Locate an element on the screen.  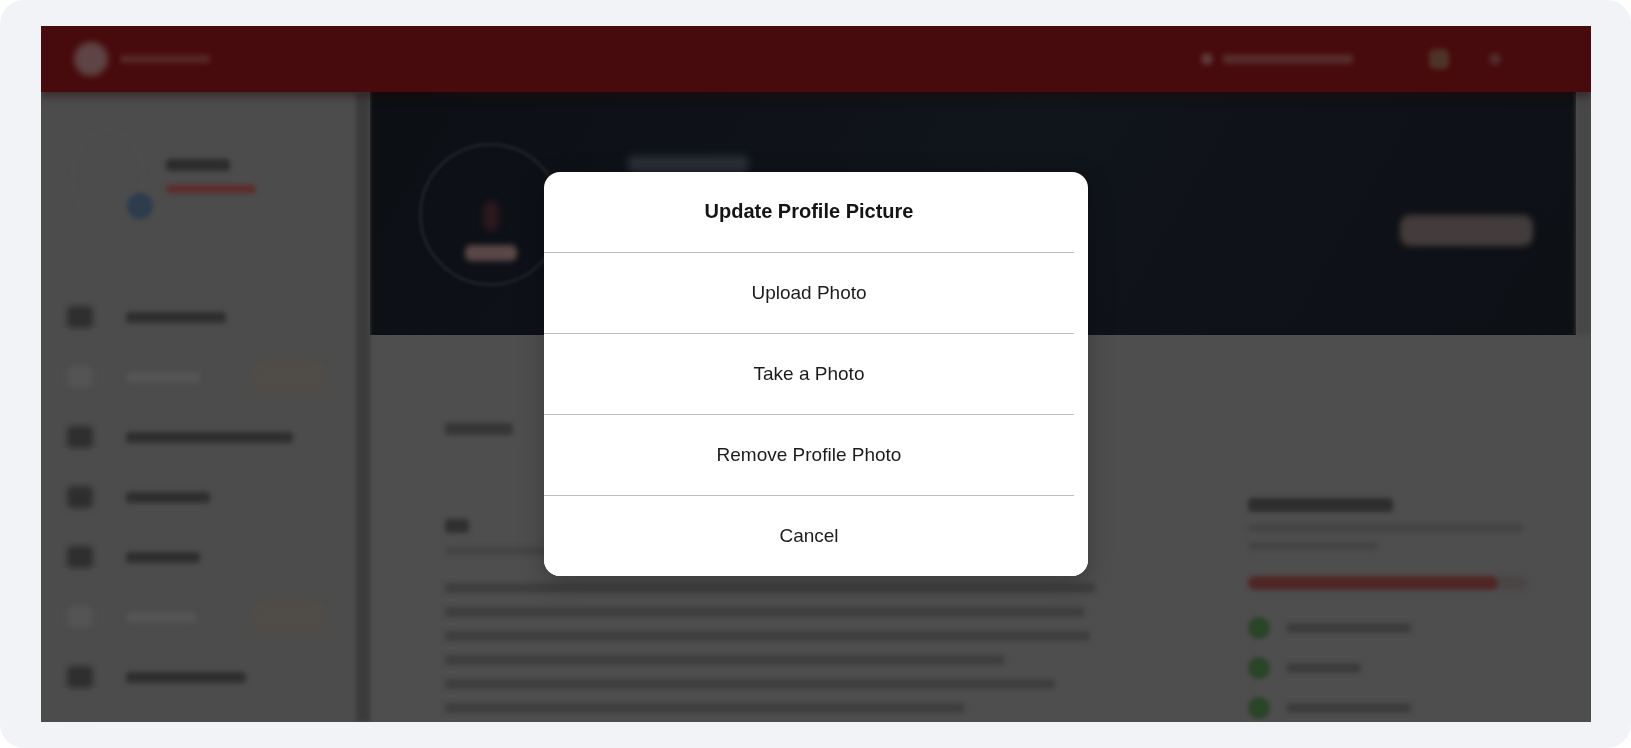
dialog-option-button: Remove Profile Photo is located at coordinates (816, 454).